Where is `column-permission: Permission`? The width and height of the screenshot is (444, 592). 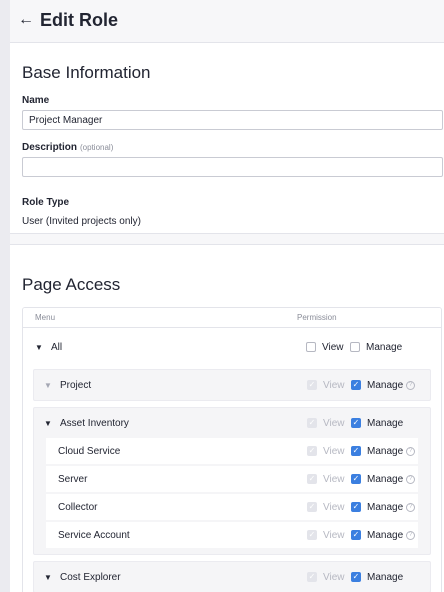 column-permission: Permission is located at coordinates (317, 317).